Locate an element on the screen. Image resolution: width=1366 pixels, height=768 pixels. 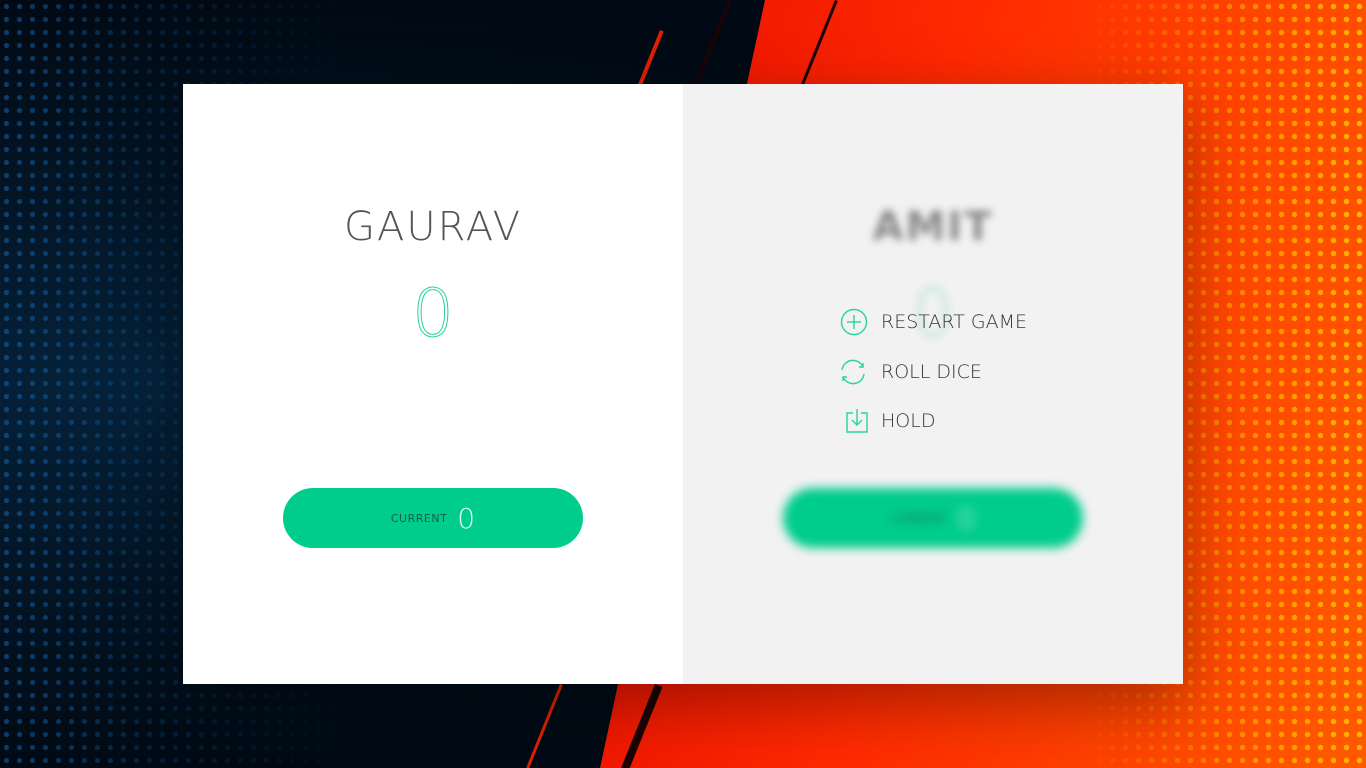
plus-circle-icon is located at coordinates (854, 322).